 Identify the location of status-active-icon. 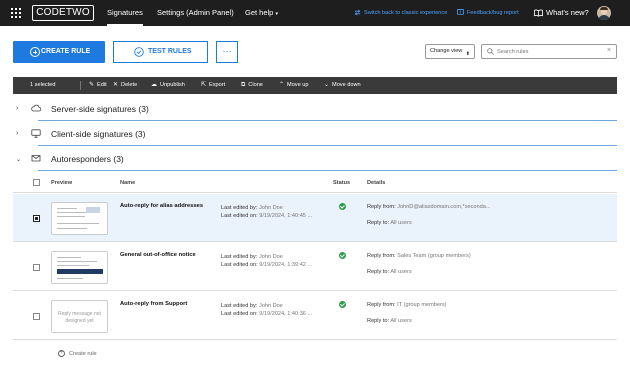
(342, 304).